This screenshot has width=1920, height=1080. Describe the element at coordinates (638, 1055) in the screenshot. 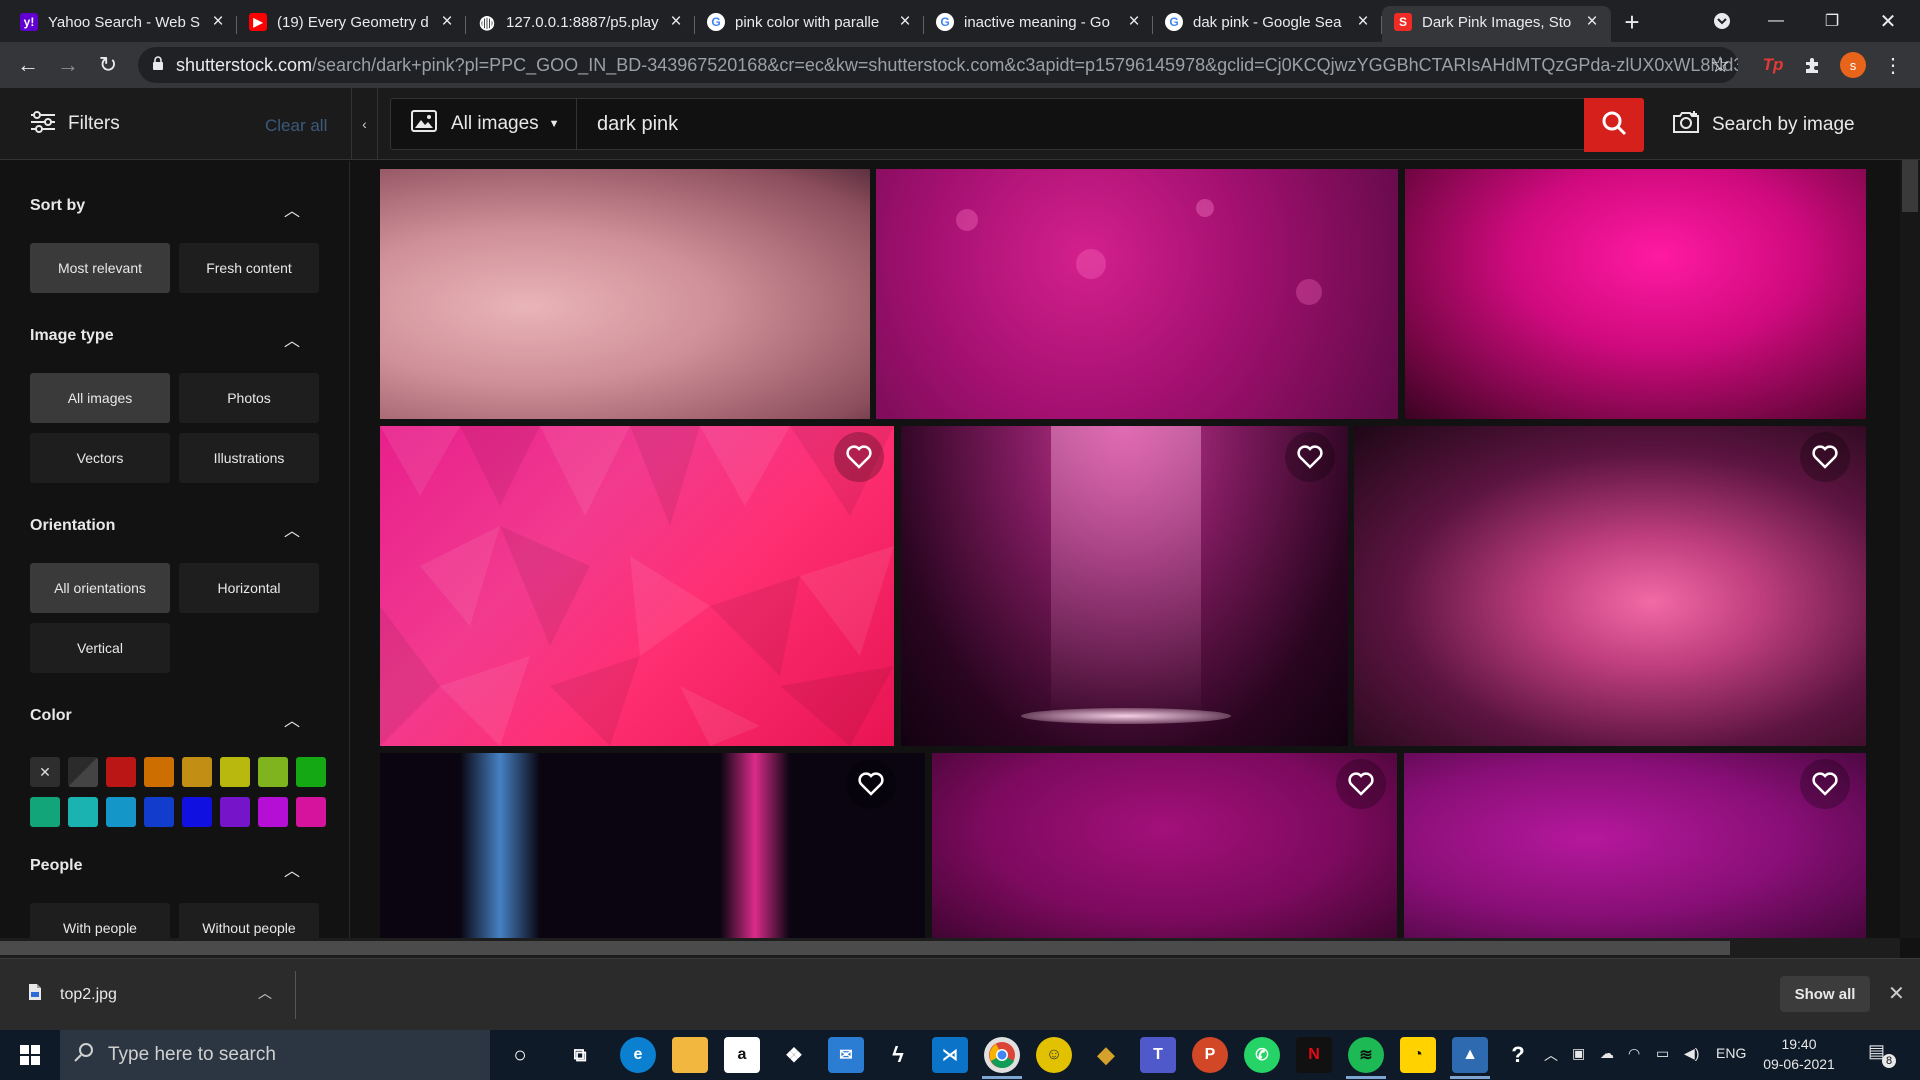

I see `edge-icon: e` at that location.